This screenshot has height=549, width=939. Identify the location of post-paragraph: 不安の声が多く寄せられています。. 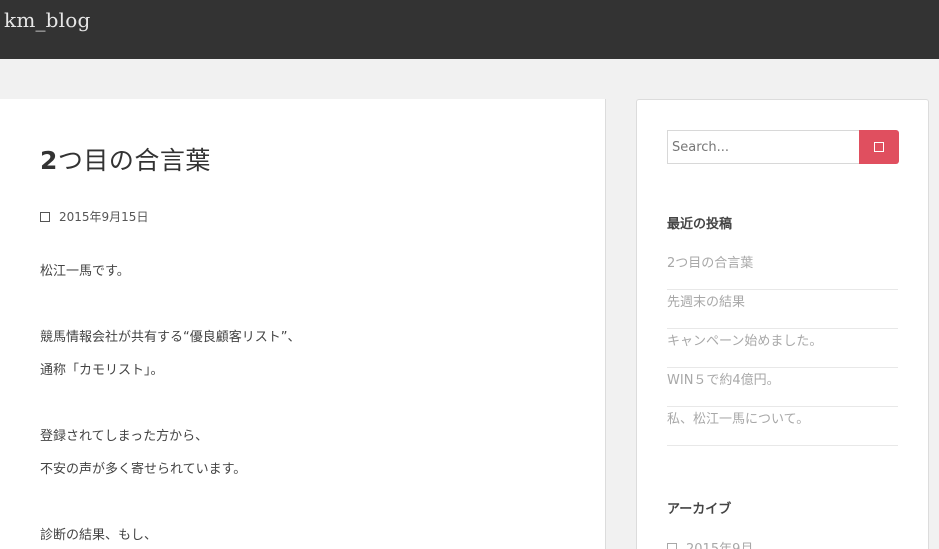
(143, 469).